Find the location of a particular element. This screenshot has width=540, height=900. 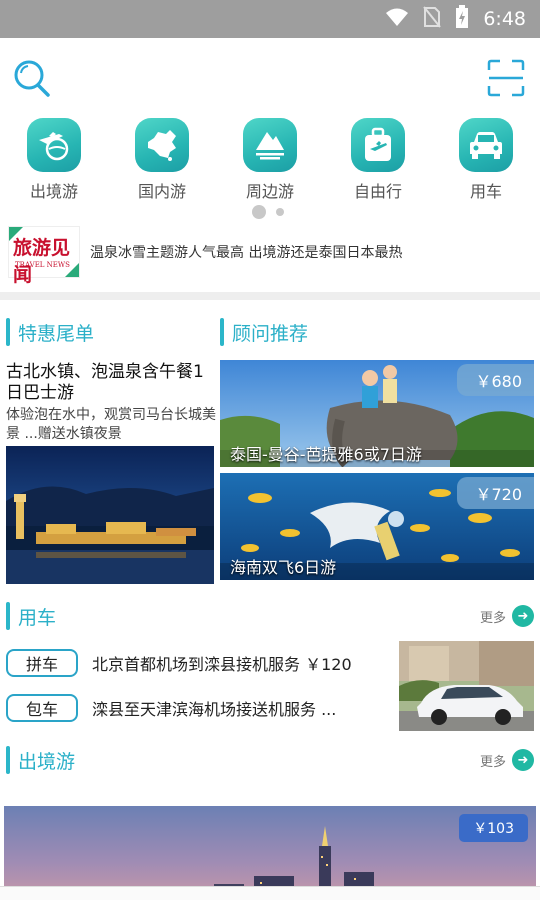

battery-charging-icon is located at coordinates (462, 19).